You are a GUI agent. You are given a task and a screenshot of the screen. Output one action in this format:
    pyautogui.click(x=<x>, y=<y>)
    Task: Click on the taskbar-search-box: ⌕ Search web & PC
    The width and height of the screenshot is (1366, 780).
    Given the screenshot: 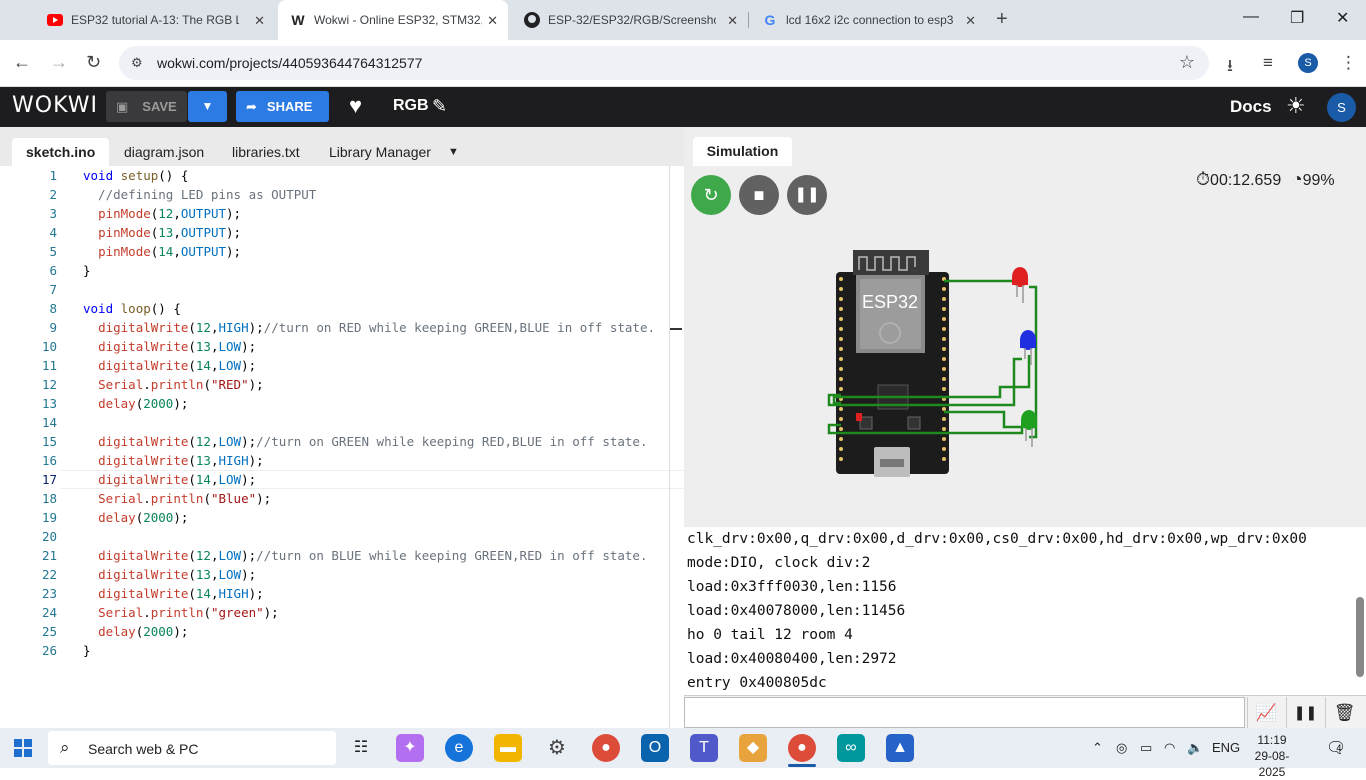 What is the action you would take?
    pyautogui.click(x=192, y=748)
    